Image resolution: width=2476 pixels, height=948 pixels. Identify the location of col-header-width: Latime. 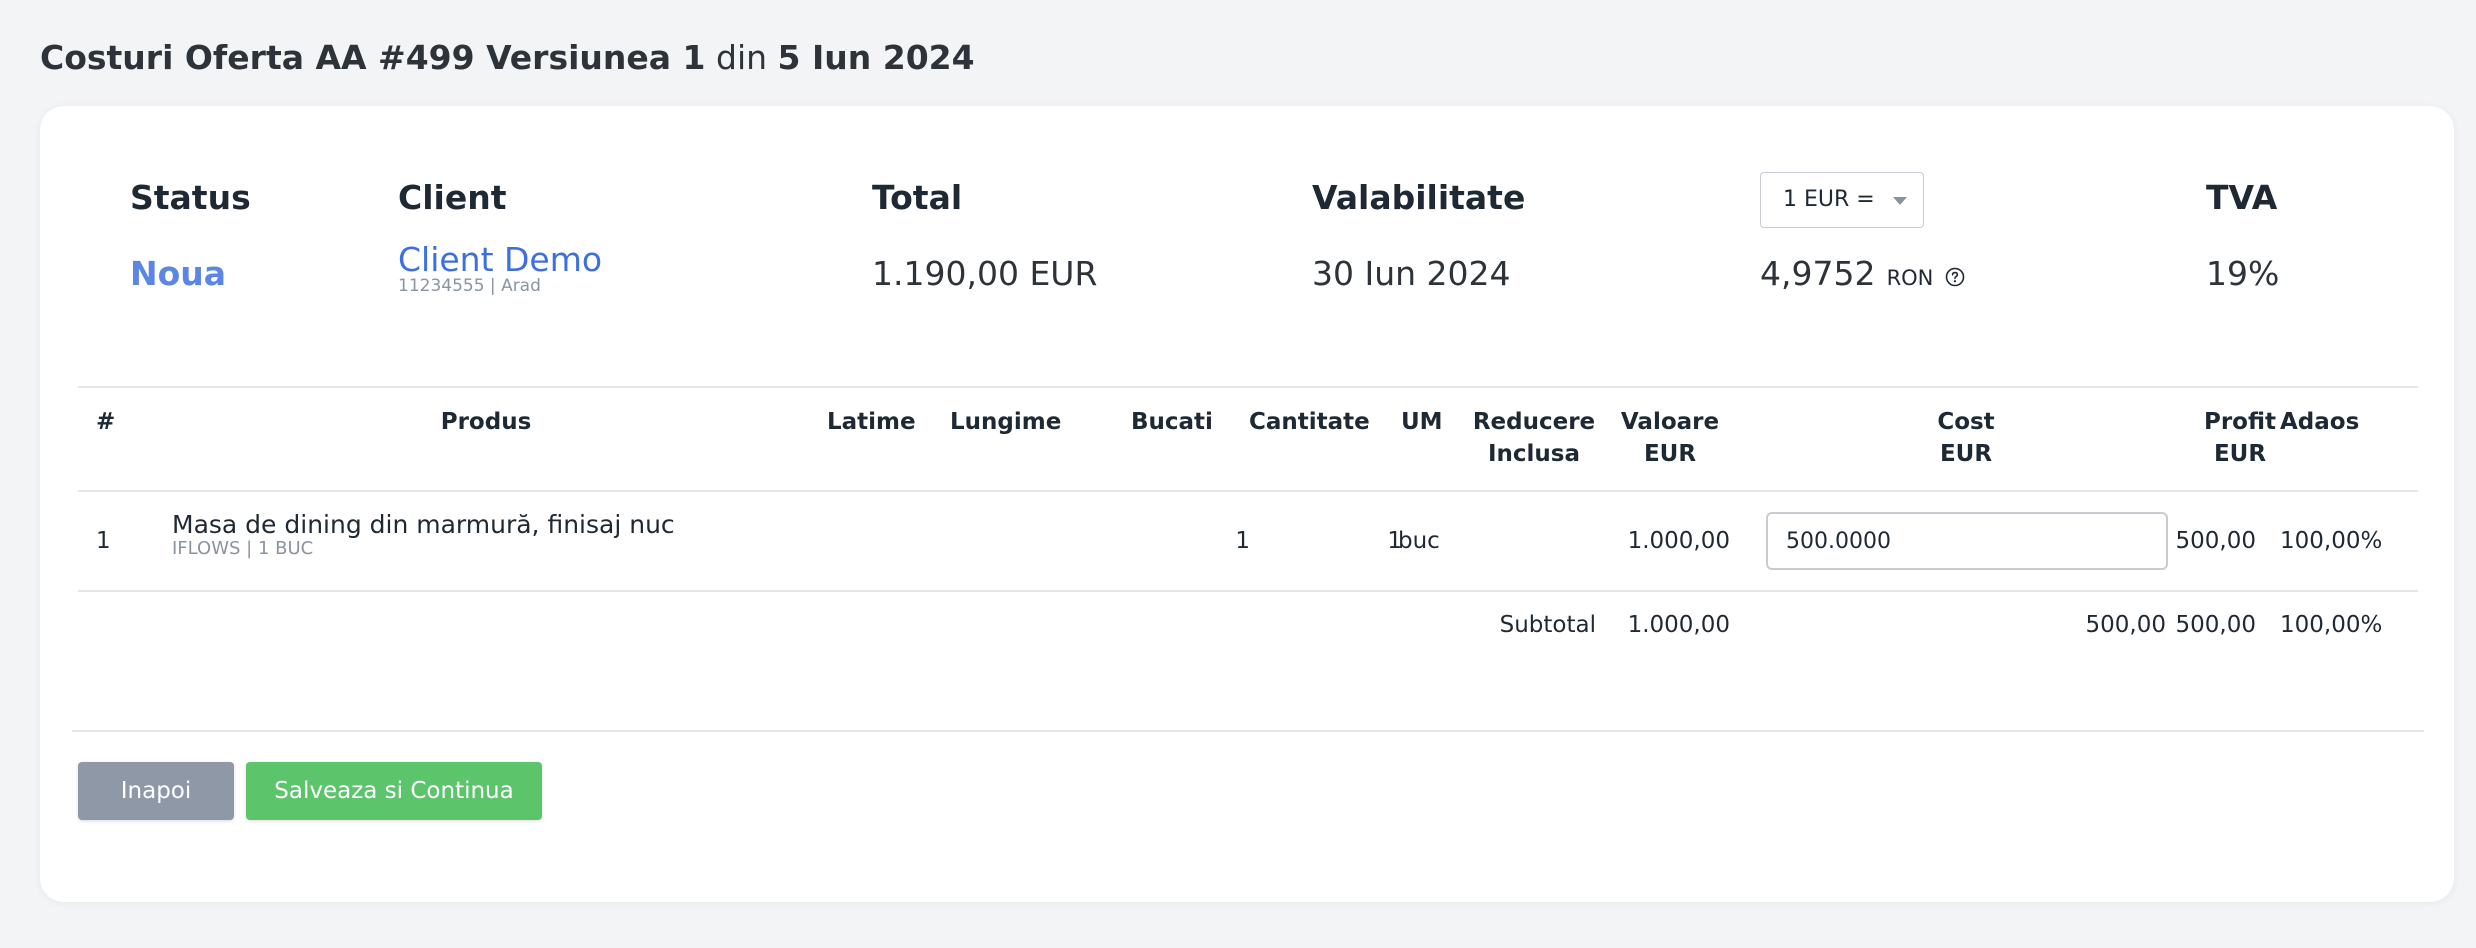
(871, 422).